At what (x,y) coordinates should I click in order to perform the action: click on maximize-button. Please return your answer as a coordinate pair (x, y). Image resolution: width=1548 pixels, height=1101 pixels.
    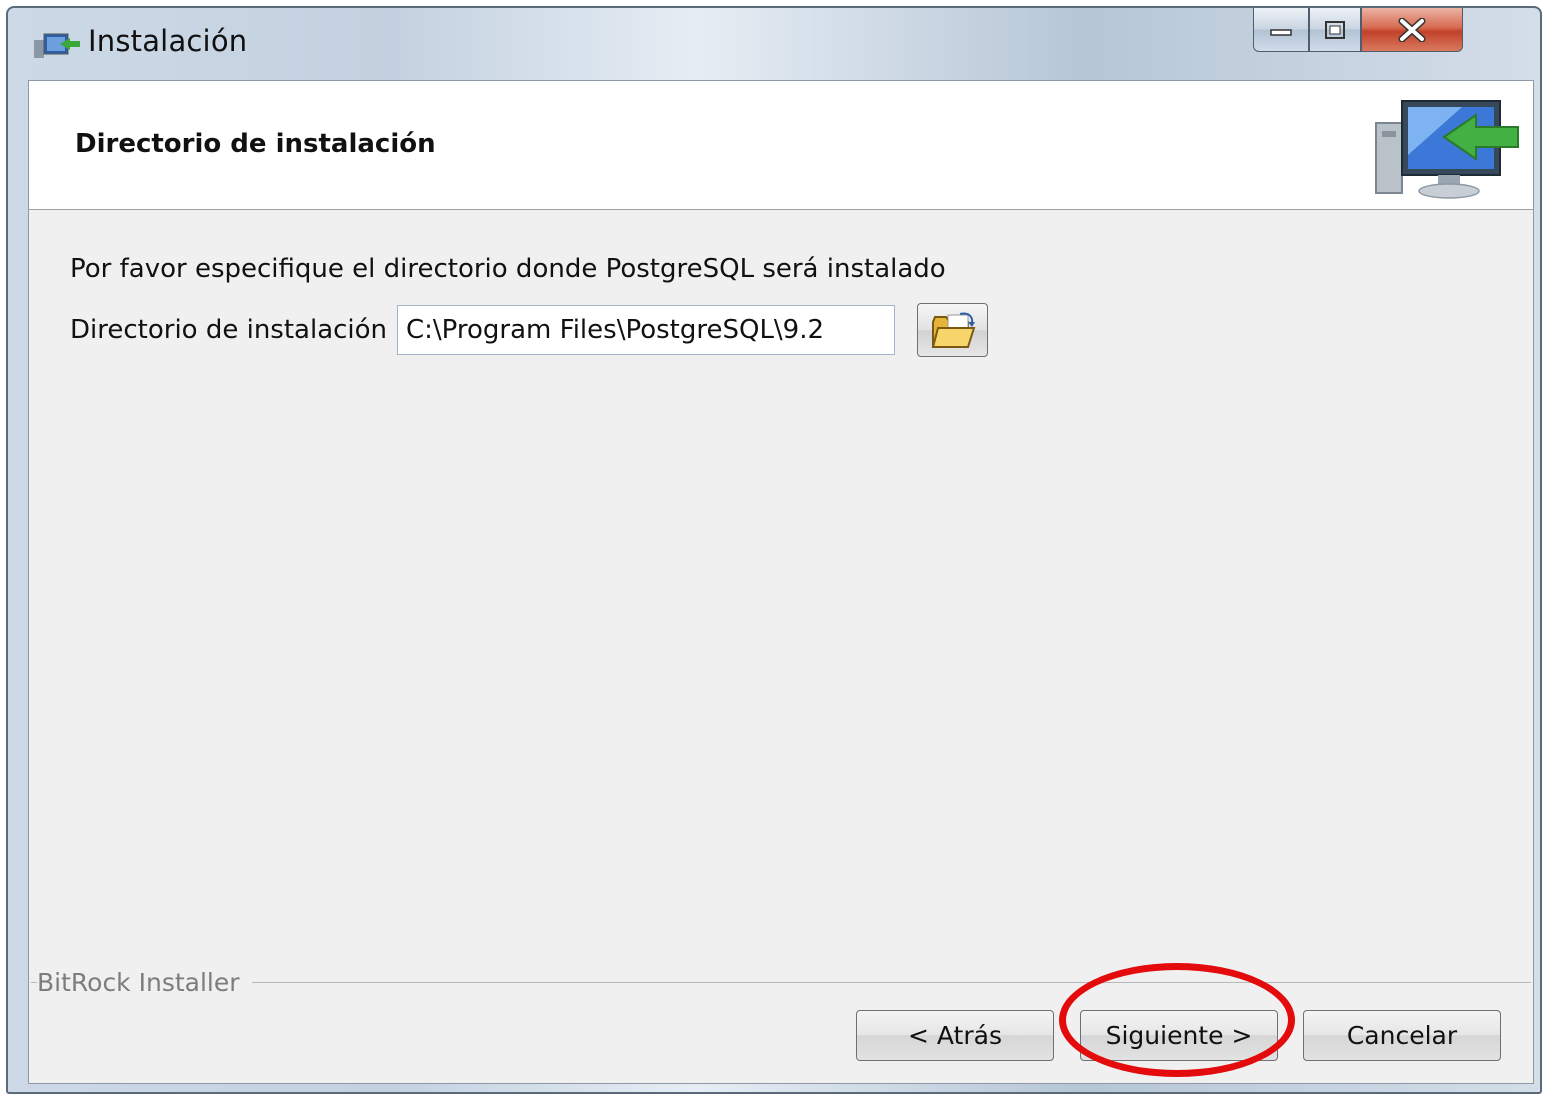
    Looking at the image, I should click on (1335, 30).